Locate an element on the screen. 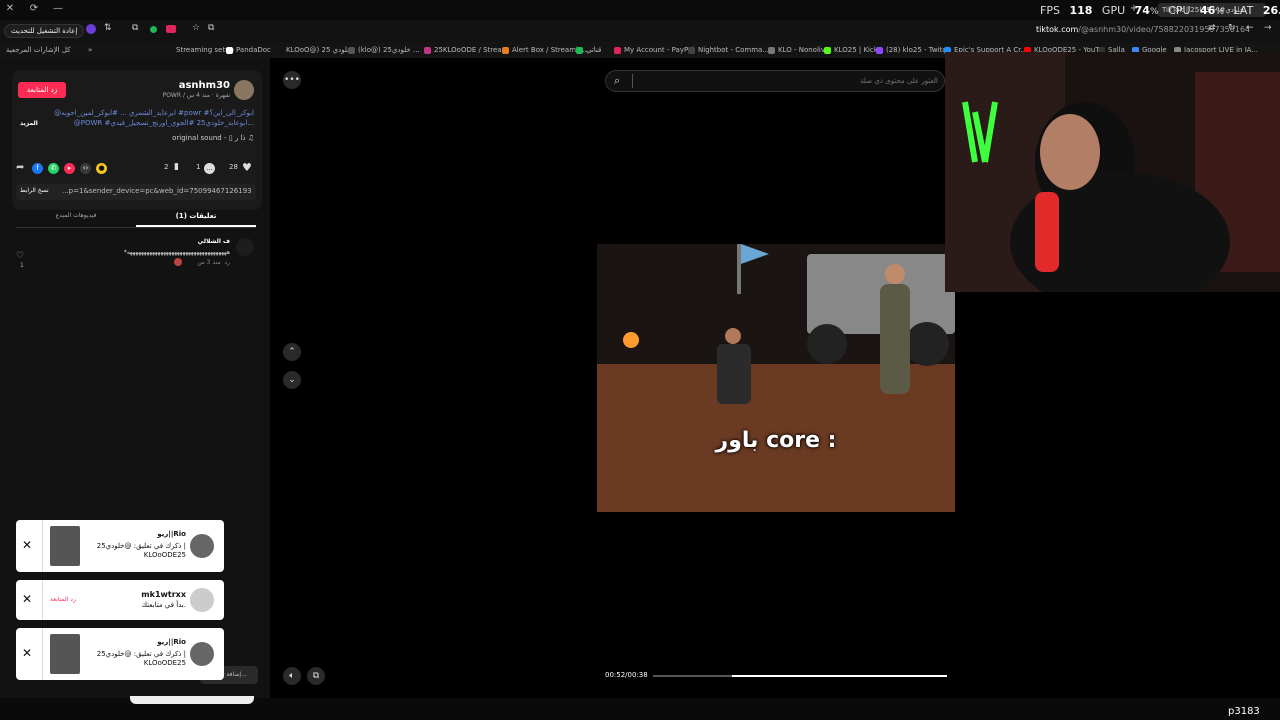  copy-link-button: نسخ الرابط is located at coordinates (34, 190).